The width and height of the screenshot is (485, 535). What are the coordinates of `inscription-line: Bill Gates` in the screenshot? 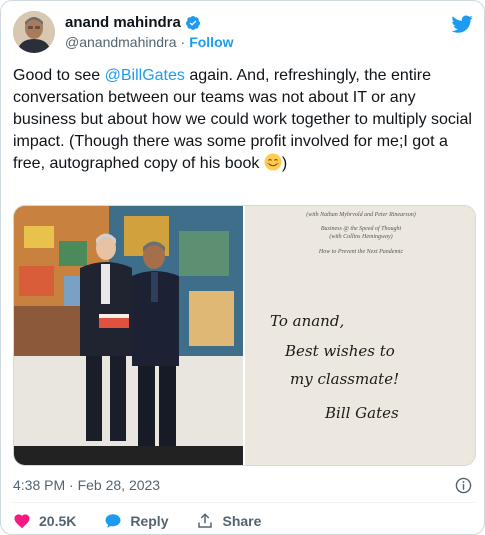 It's located at (361, 413).